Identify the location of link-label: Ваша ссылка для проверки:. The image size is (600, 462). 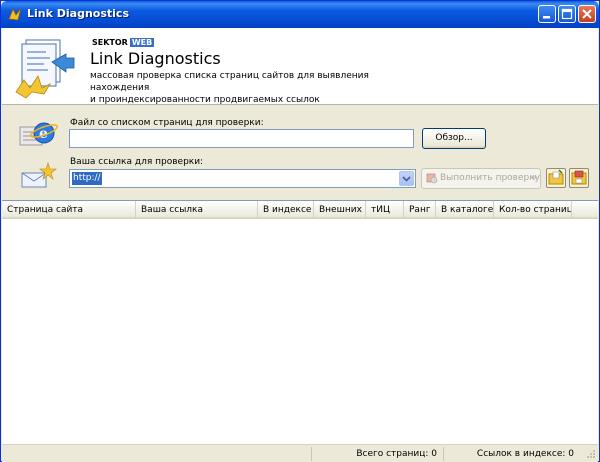
(137, 162).